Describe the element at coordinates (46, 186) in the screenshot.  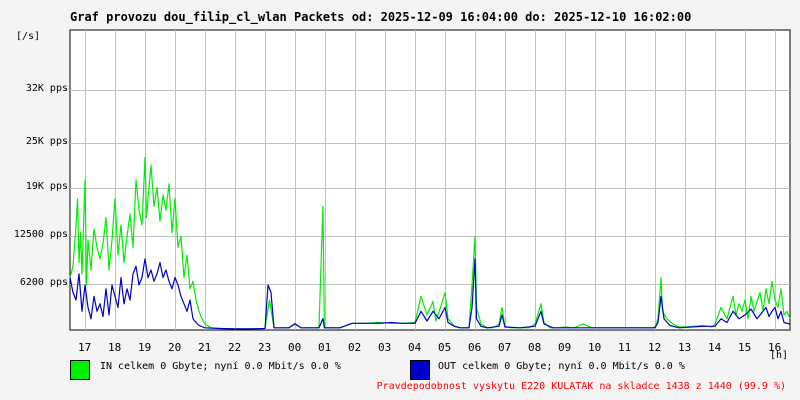
I see `y-tick-label: 19K pps` at that location.